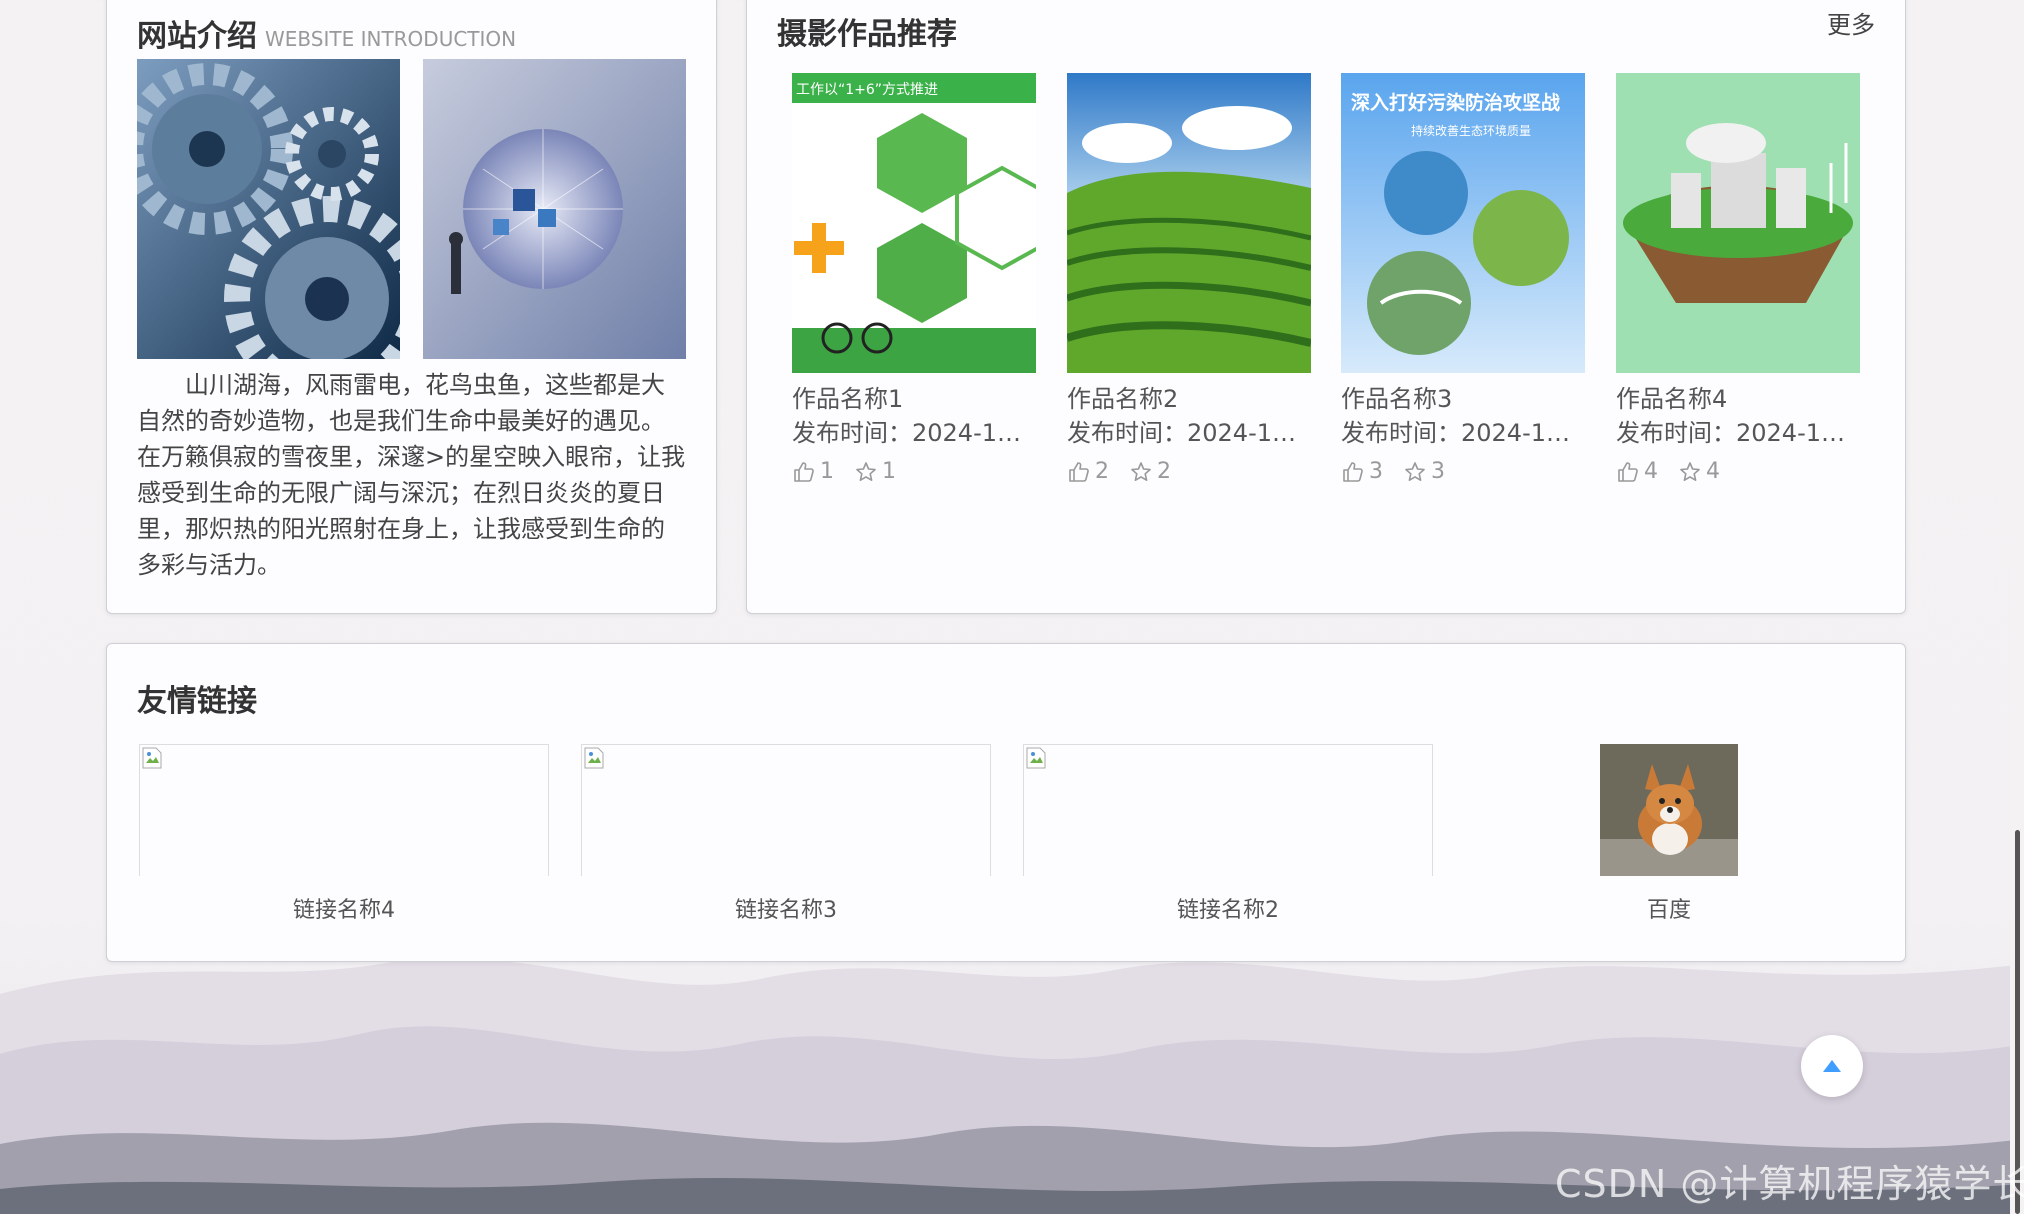  What do you see at coordinates (1463, 223) in the screenshot?
I see `work-thumbnail-3: 深入打好污染防治攻坚战 持续改善生态环境质量` at bounding box center [1463, 223].